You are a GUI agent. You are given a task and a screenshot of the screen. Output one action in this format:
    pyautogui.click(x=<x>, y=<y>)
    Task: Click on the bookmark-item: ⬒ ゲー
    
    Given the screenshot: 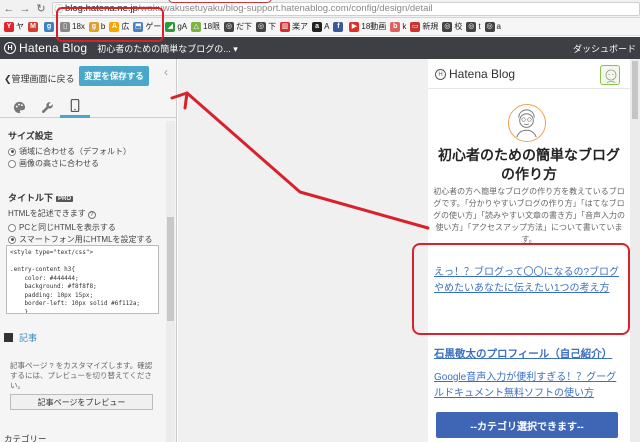 What is the action you would take?
    pyautogui.click(x=147, y=26)
    